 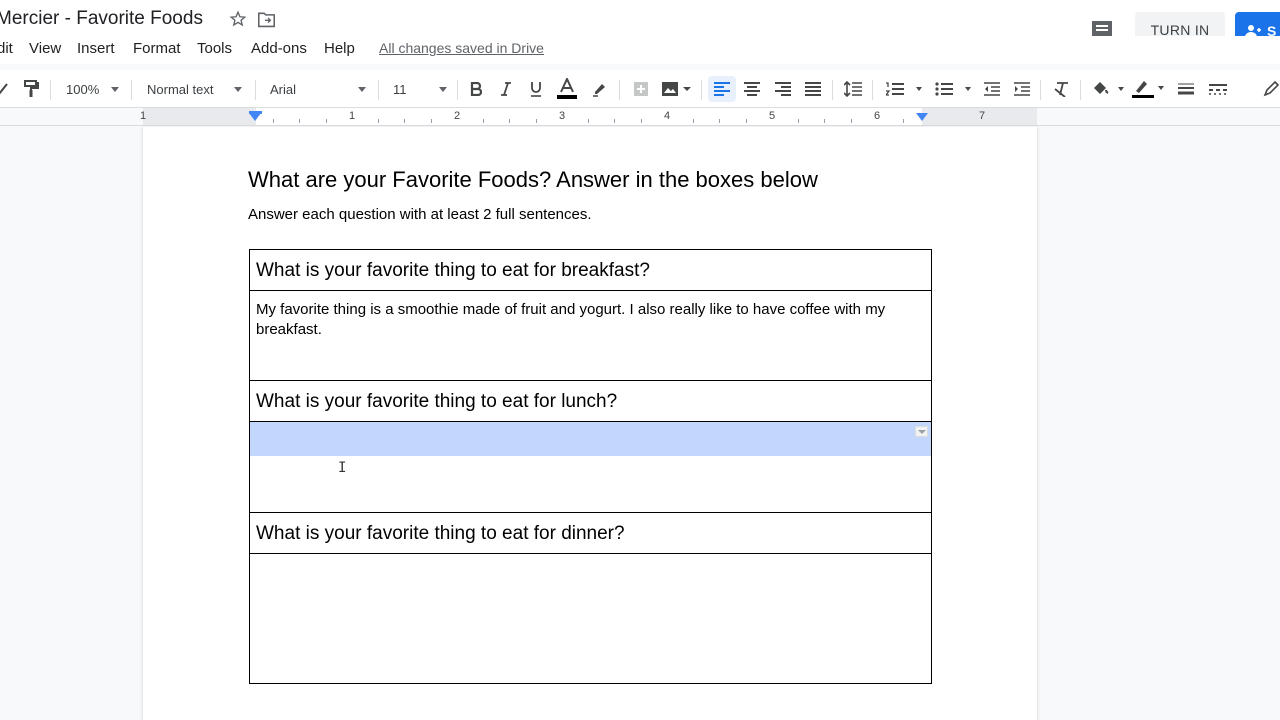 What do you see at coordinates (457, 116) in the screenshot?
I see `ruler-number: 2` at bounding box center [457, 116].